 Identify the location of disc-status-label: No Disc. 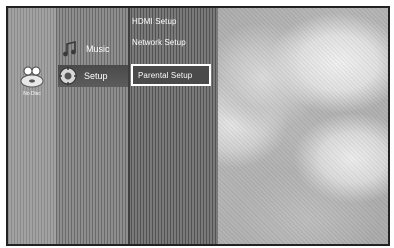
(32, 94).